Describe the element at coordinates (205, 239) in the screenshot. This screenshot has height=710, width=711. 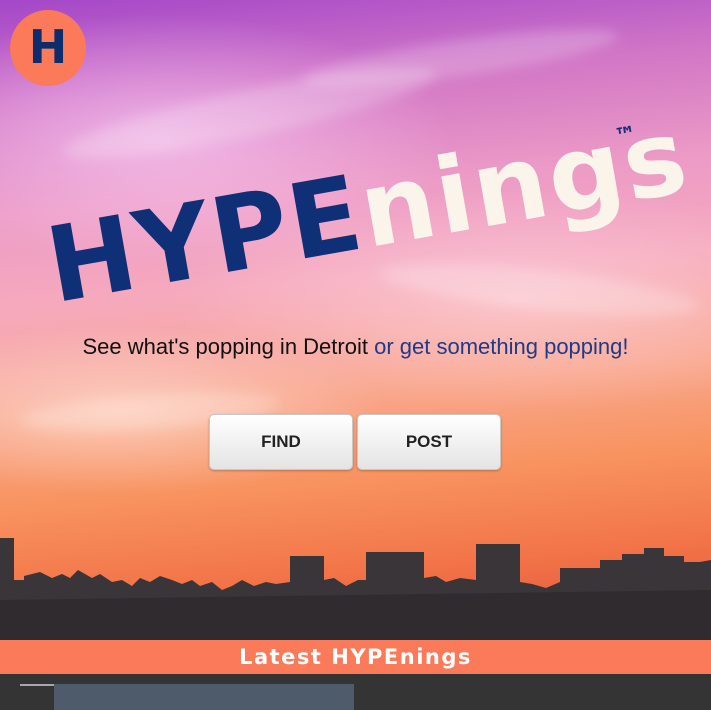
I see `wordmark-hype: HYPE` at that location.